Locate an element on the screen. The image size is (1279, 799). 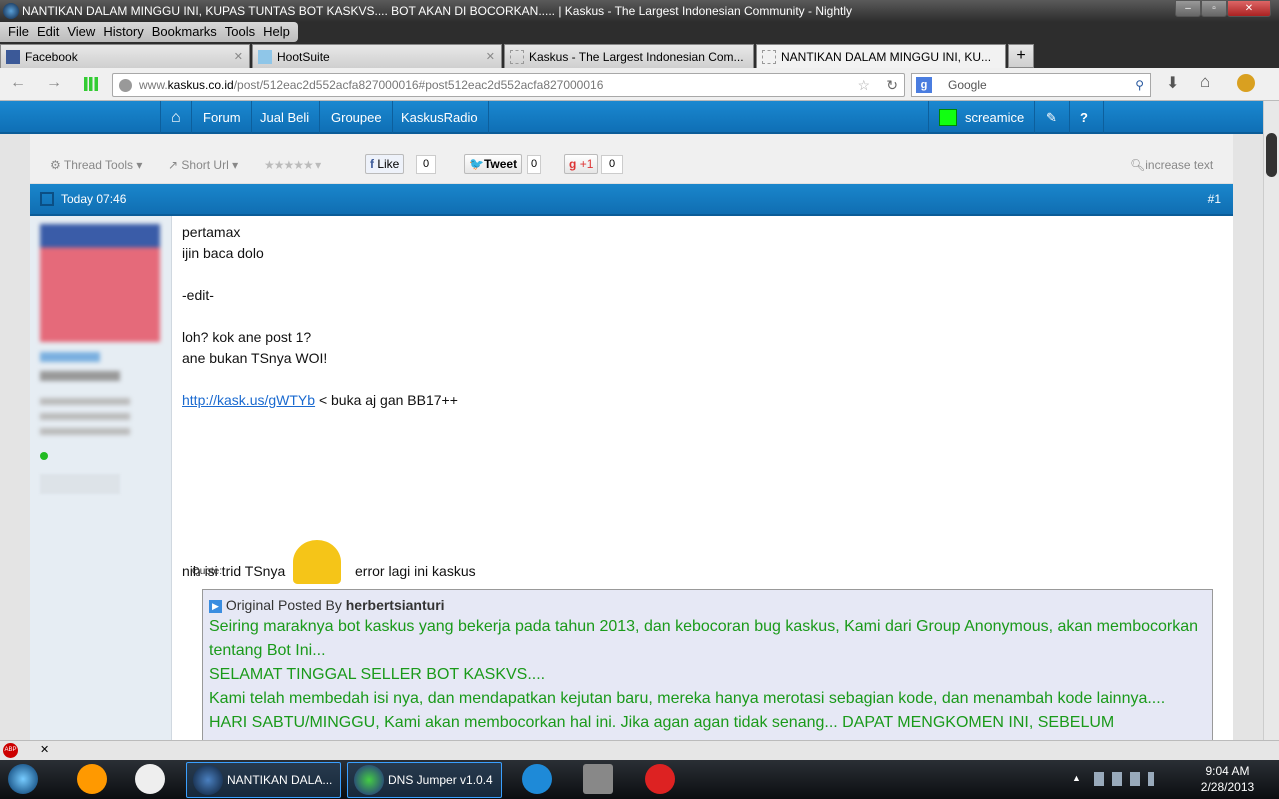
search-icon: ⚲ is located at coordinates (1139, 85).